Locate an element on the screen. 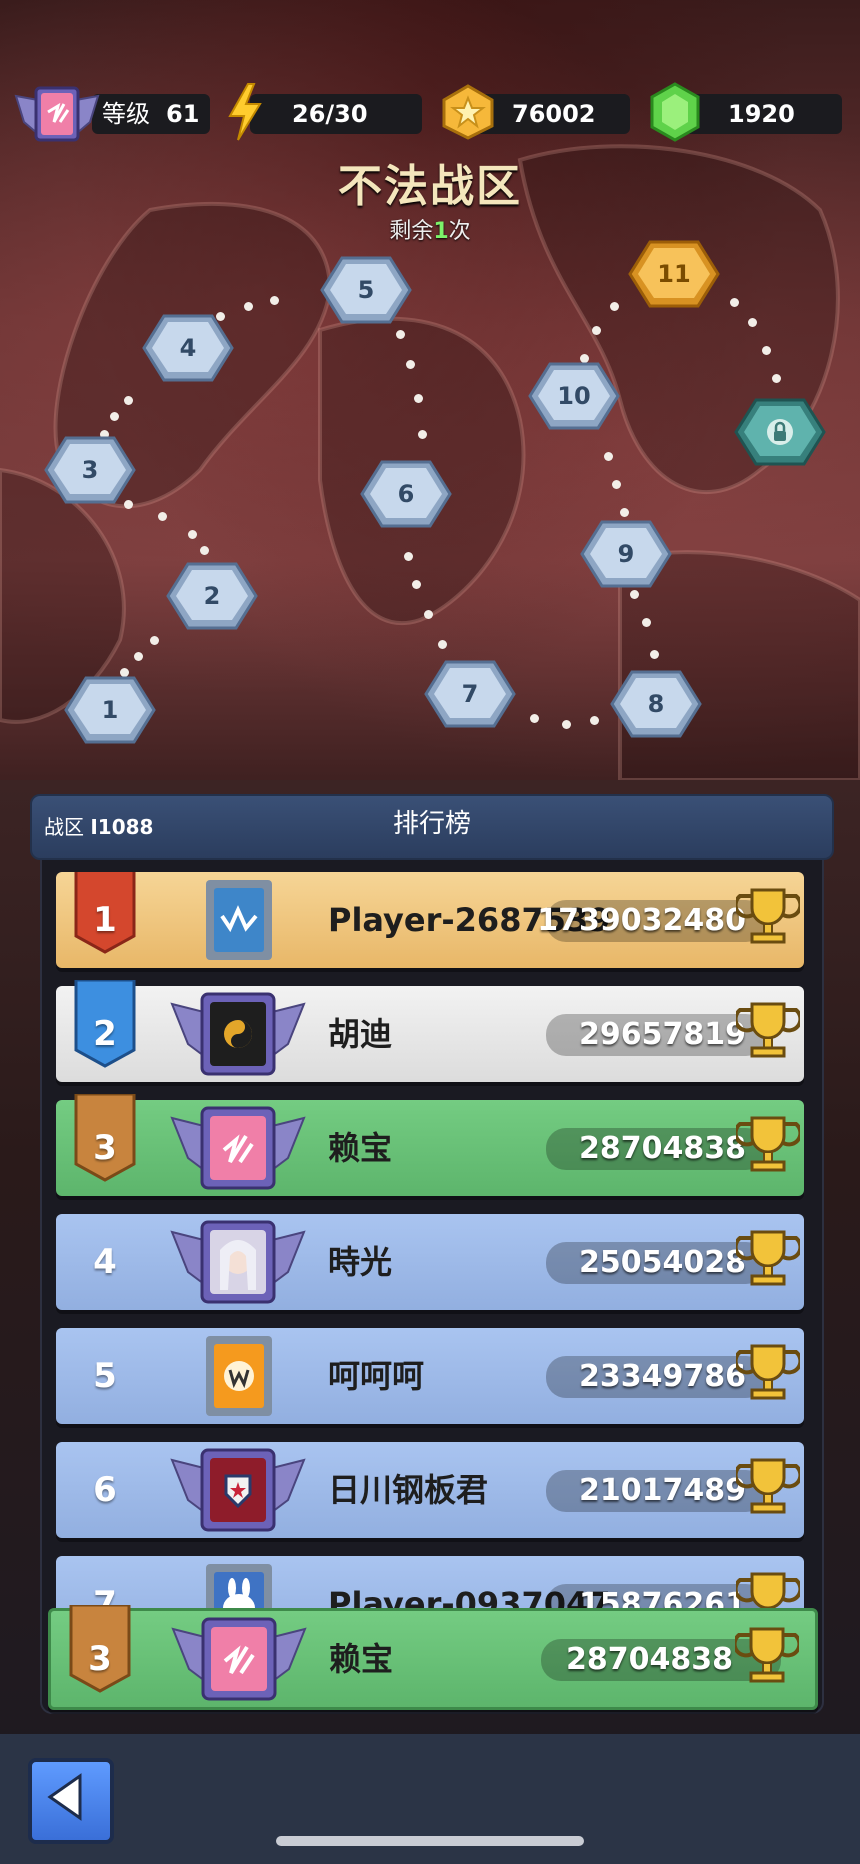 This screenshot has height=1864, width=860. stage-number: 9 is located at coordinates (626, 554).